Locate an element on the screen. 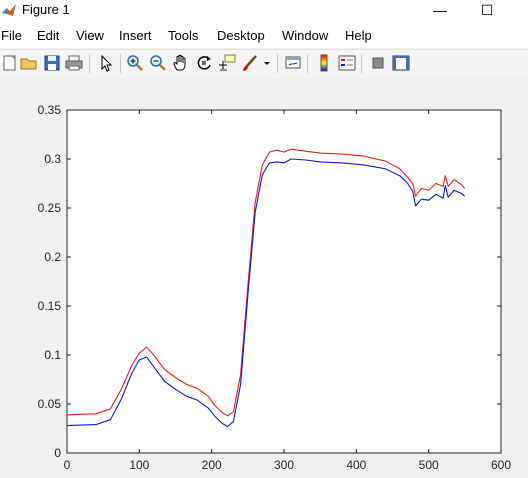 The width and height of the screenshot is (528, 478). menu-edit: Edit is located at coordinates (48, 35).